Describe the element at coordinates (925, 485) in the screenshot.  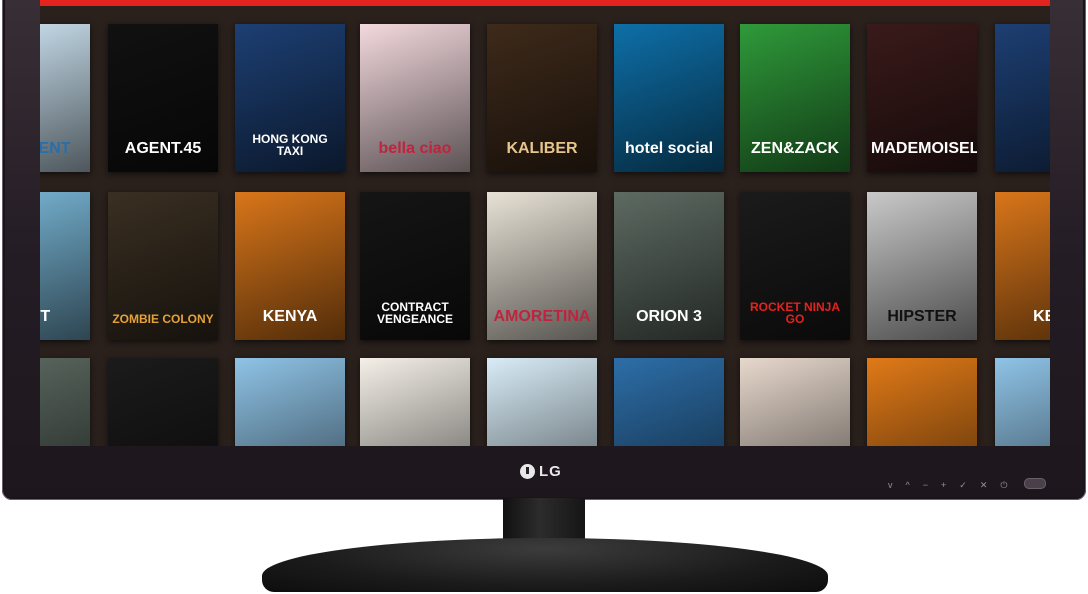
I see `tv-control-button: −` at that location.